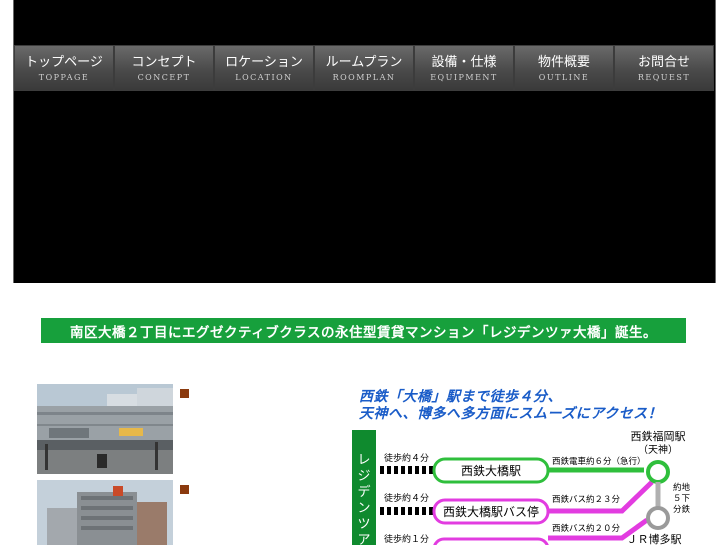  I want to click on dest-1-node, so click(658, 472).